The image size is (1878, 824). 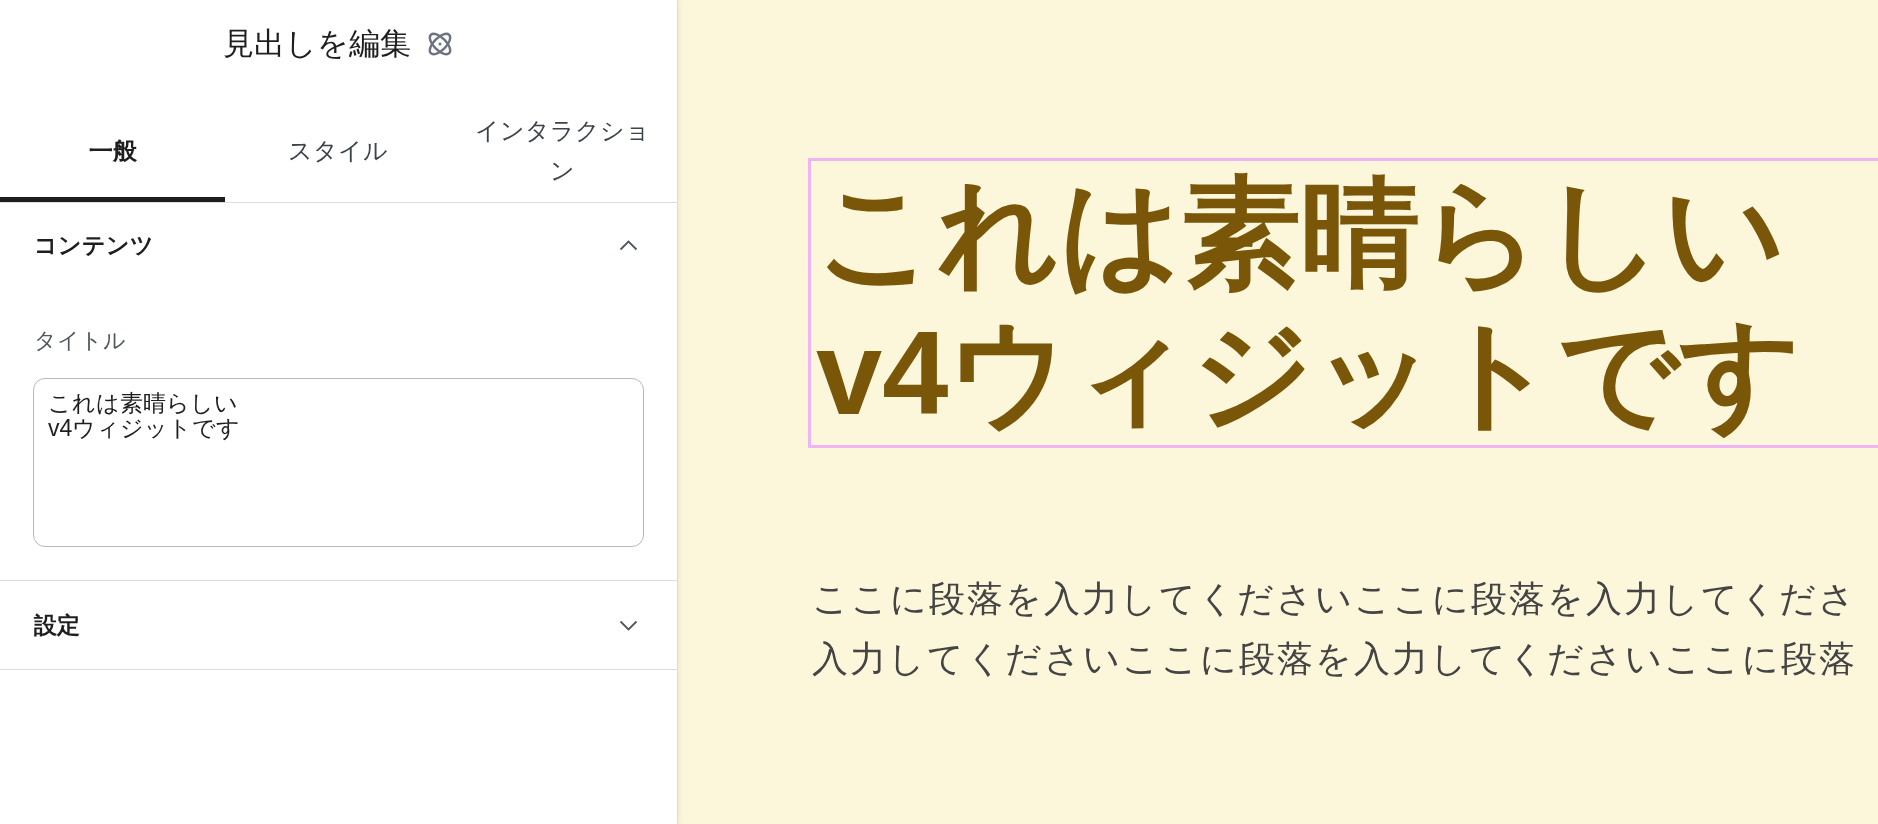 I want to click on tab: 一般, so click(x=112, y=146).